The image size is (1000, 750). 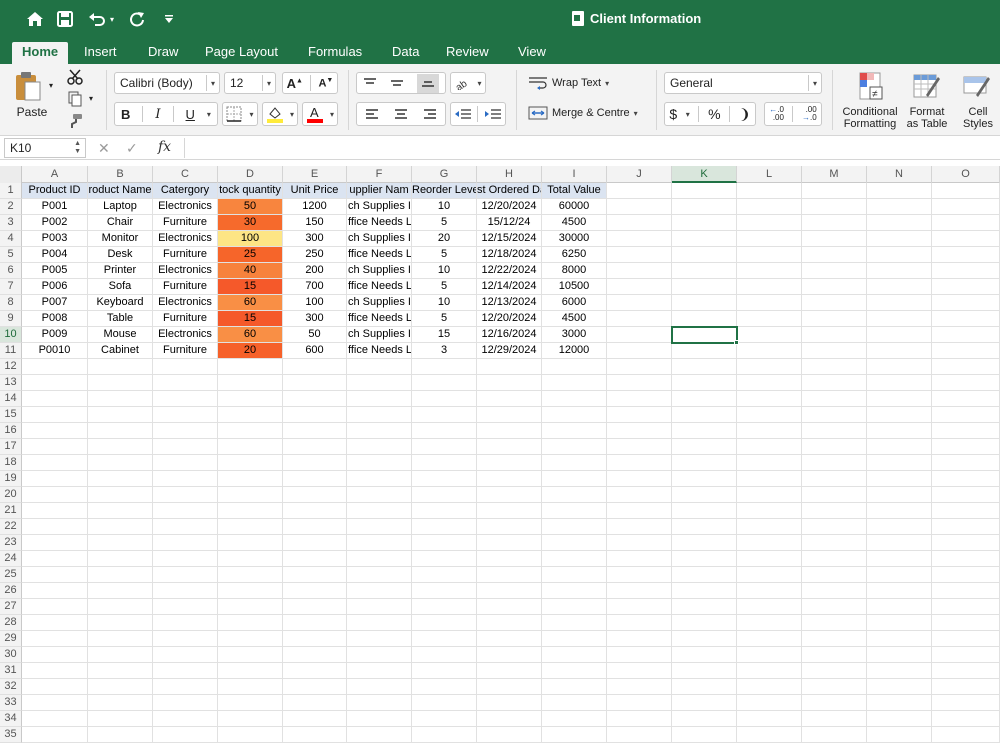 I want to click on cell-i26, so click(x=574, y=591).